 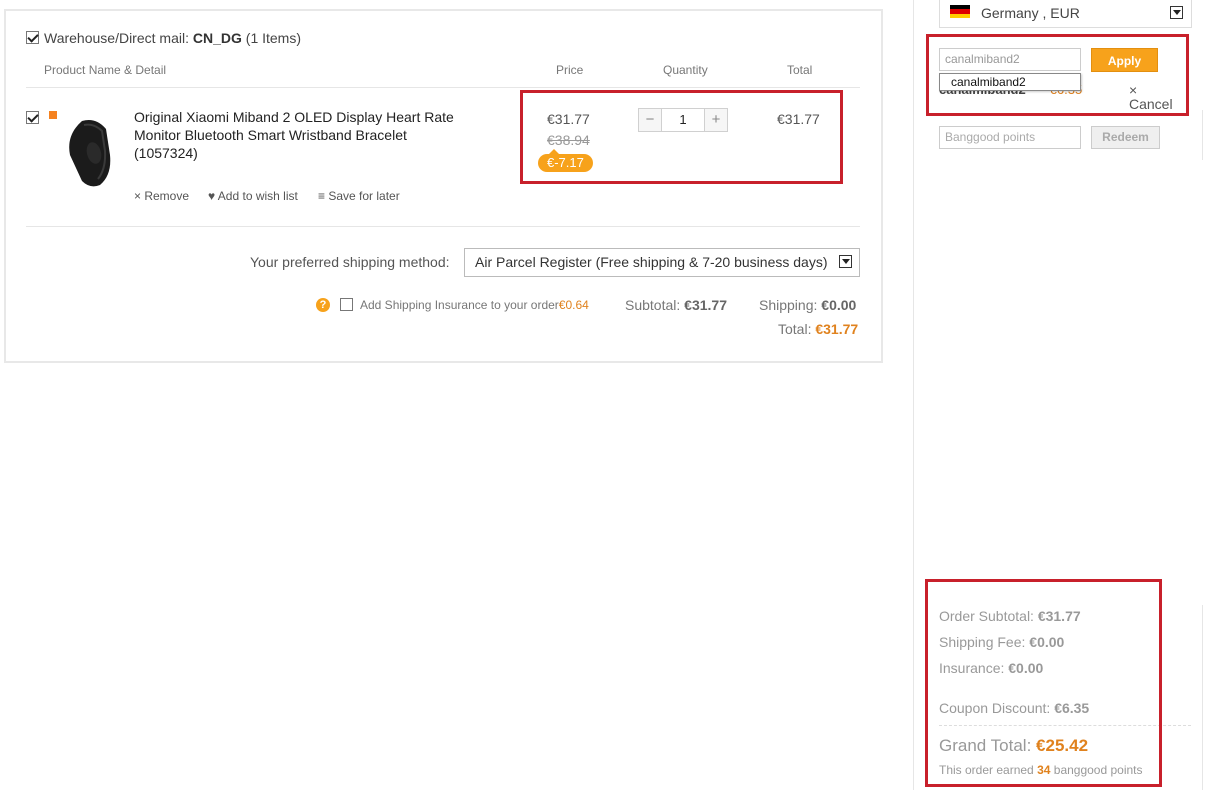 I want to click on sidebar-divider, so click(x=913, y=395).